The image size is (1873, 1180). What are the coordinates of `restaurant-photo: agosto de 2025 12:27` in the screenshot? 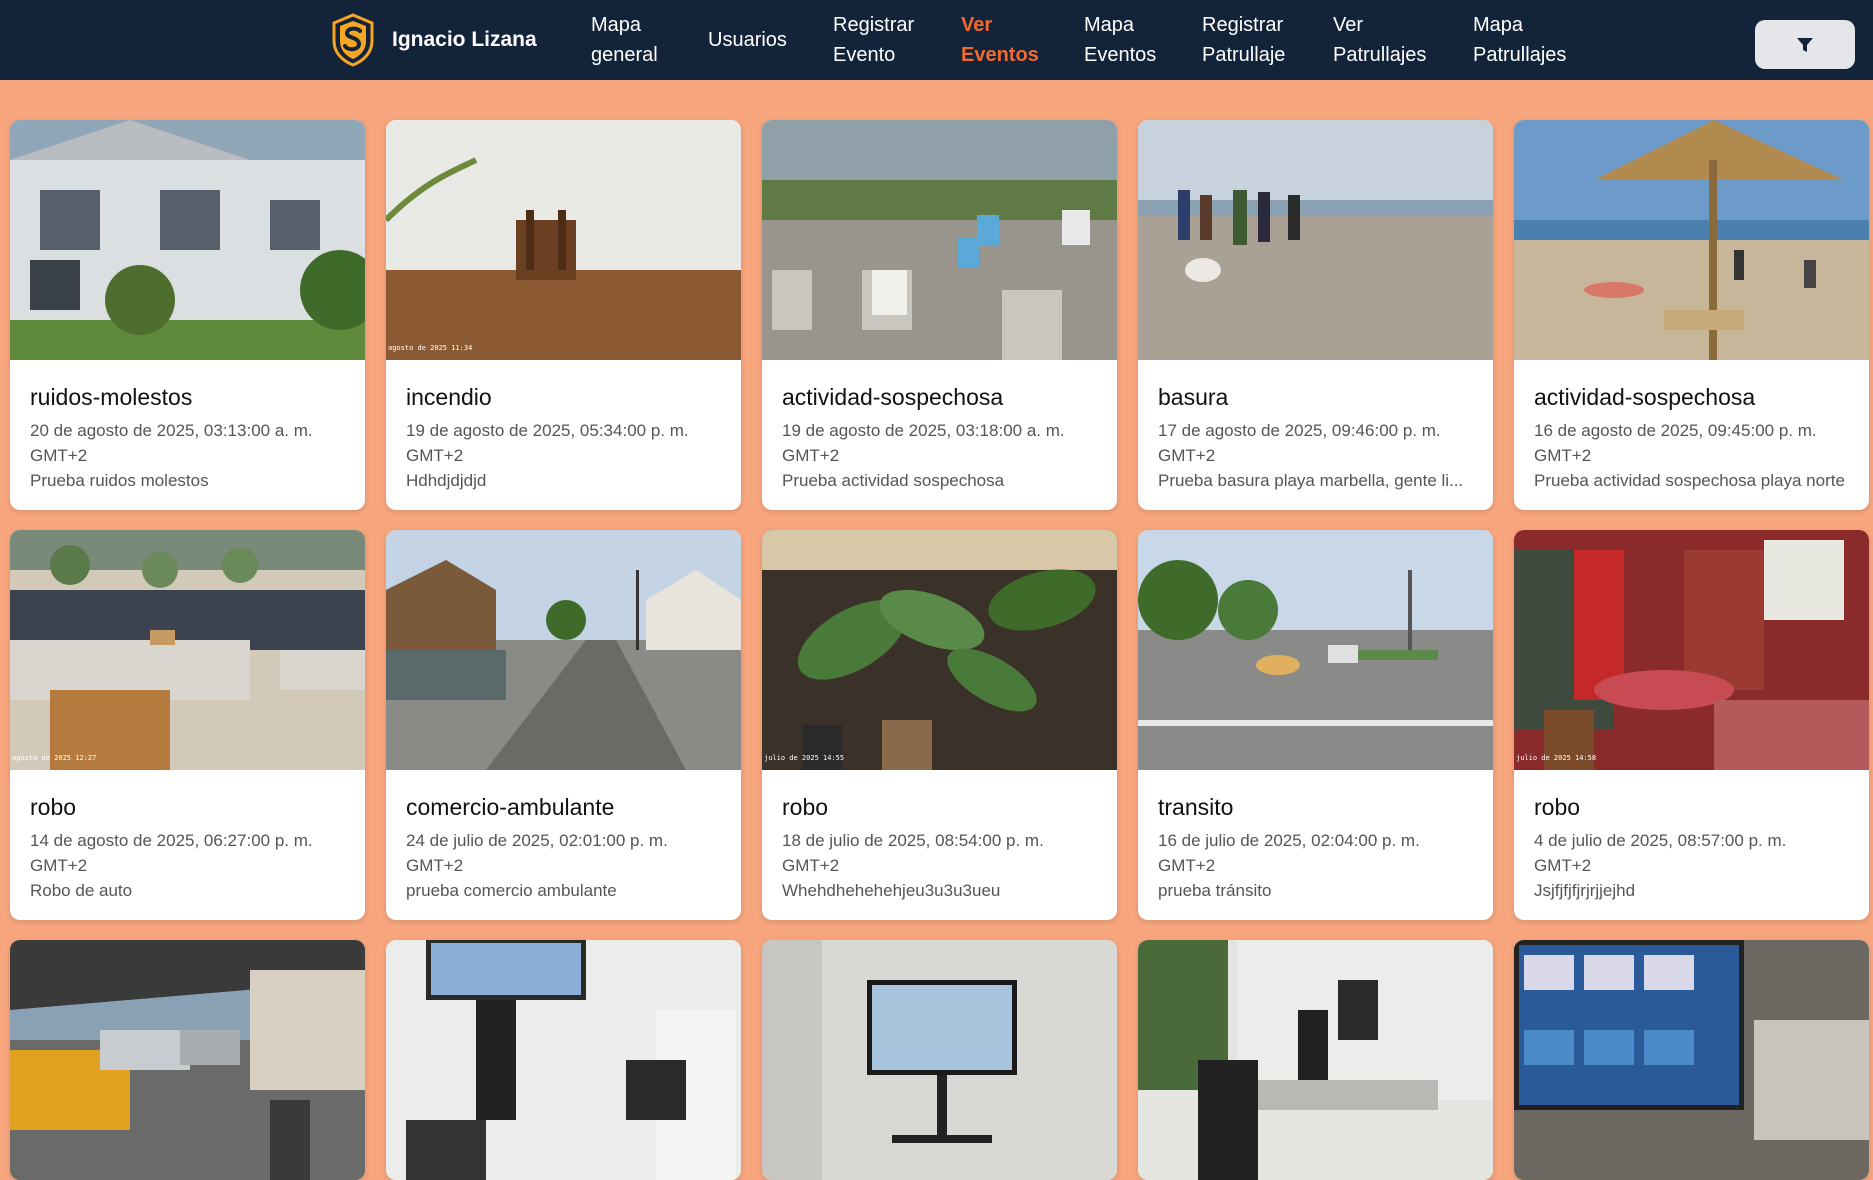 It's located at (187, 650).